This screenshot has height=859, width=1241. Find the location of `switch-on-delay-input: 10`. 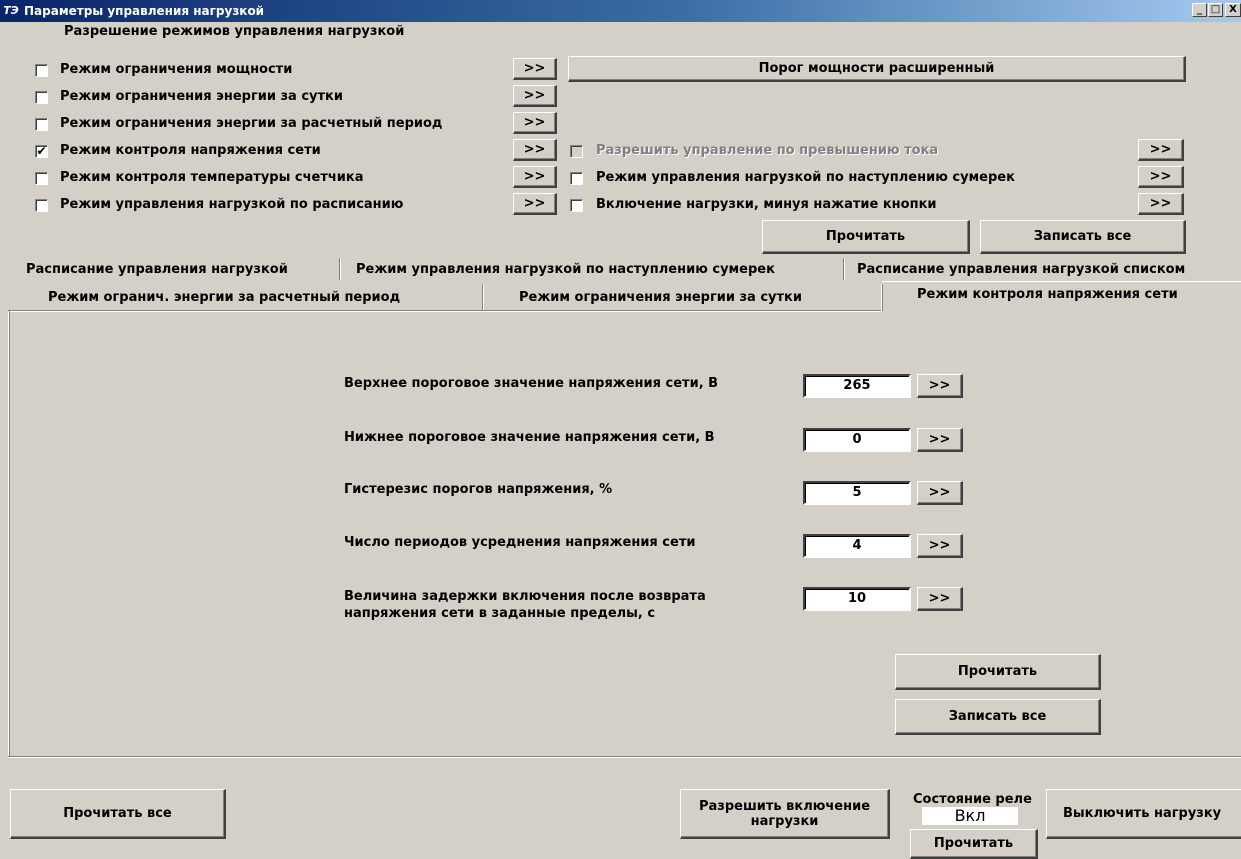

switch-on-delay-input: 10 is located at coordinates (857, 599).